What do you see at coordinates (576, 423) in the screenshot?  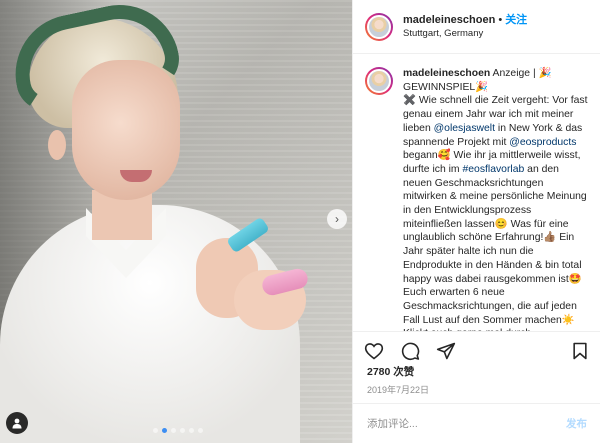 I see `post-comment-button: 发布` at bounding box center [576, 423].